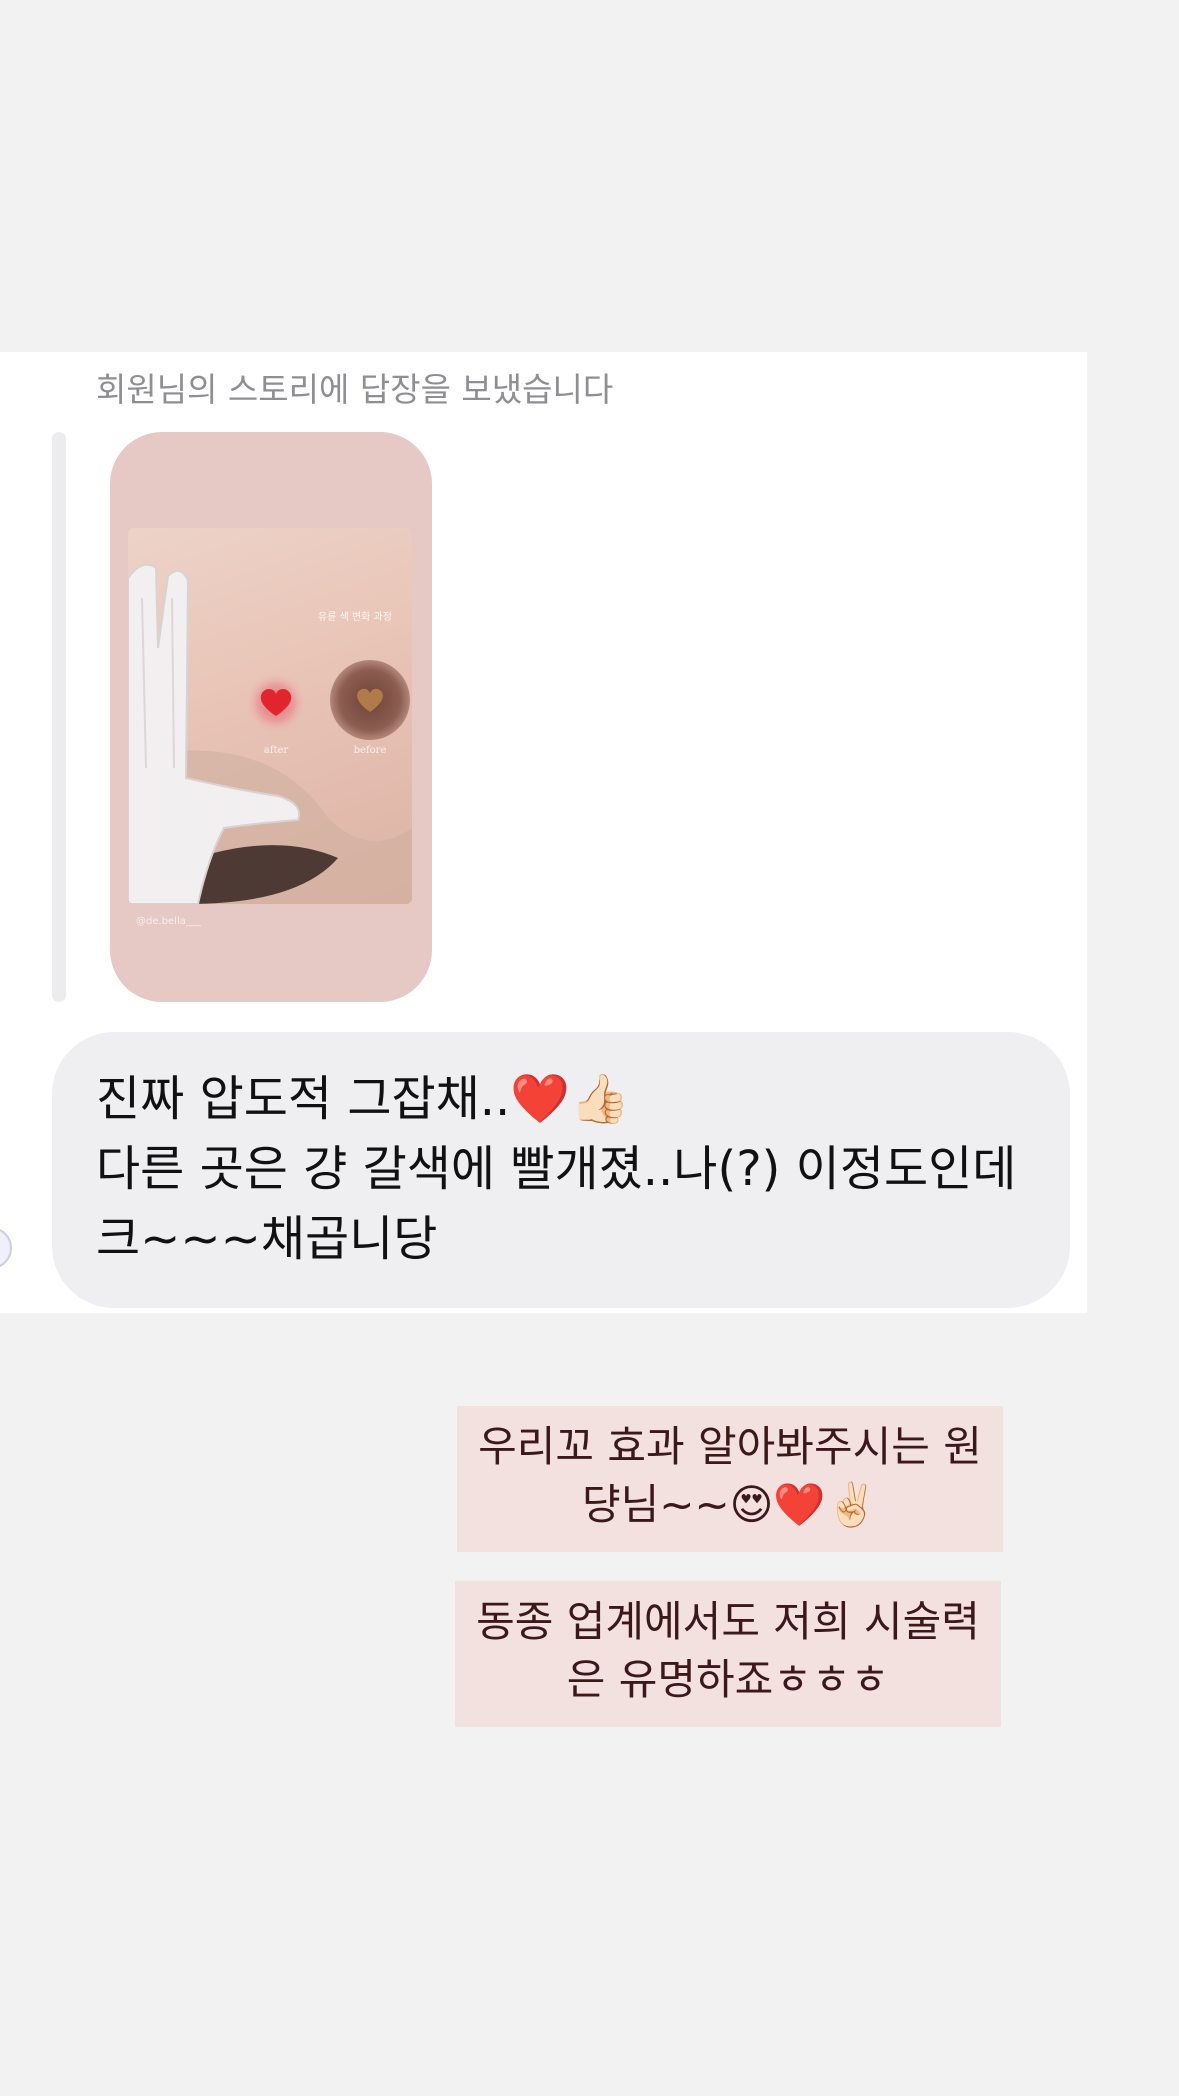  I want to click on before-label: before, so click(370, 750).